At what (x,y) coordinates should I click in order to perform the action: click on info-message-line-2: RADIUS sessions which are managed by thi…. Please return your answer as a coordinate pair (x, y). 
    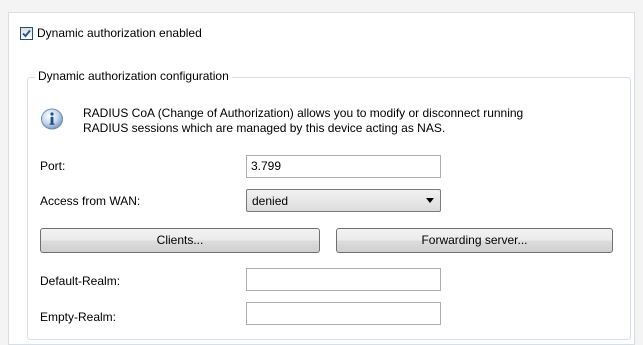
    Looking at the image, I should click on (264, 128).